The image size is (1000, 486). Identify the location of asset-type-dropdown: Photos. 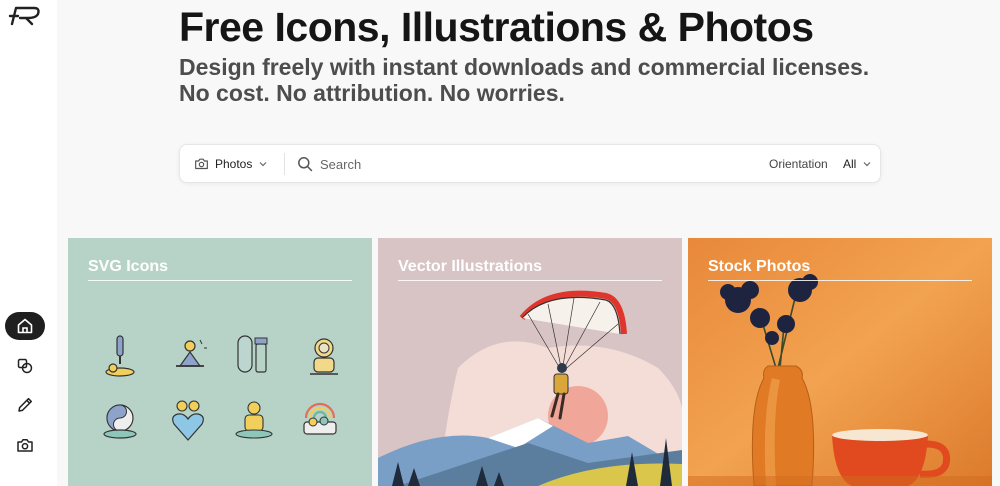
(231, 163).